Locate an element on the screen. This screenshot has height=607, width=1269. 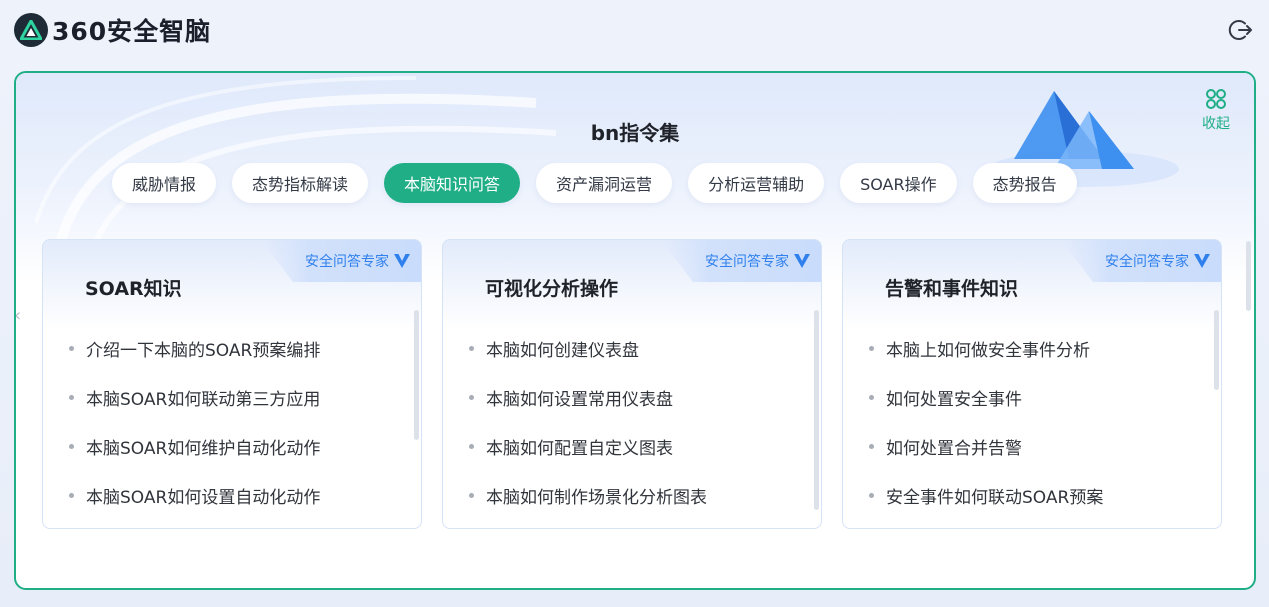
top-bar: 360安全智脑 is located at coordinates (634, 30).